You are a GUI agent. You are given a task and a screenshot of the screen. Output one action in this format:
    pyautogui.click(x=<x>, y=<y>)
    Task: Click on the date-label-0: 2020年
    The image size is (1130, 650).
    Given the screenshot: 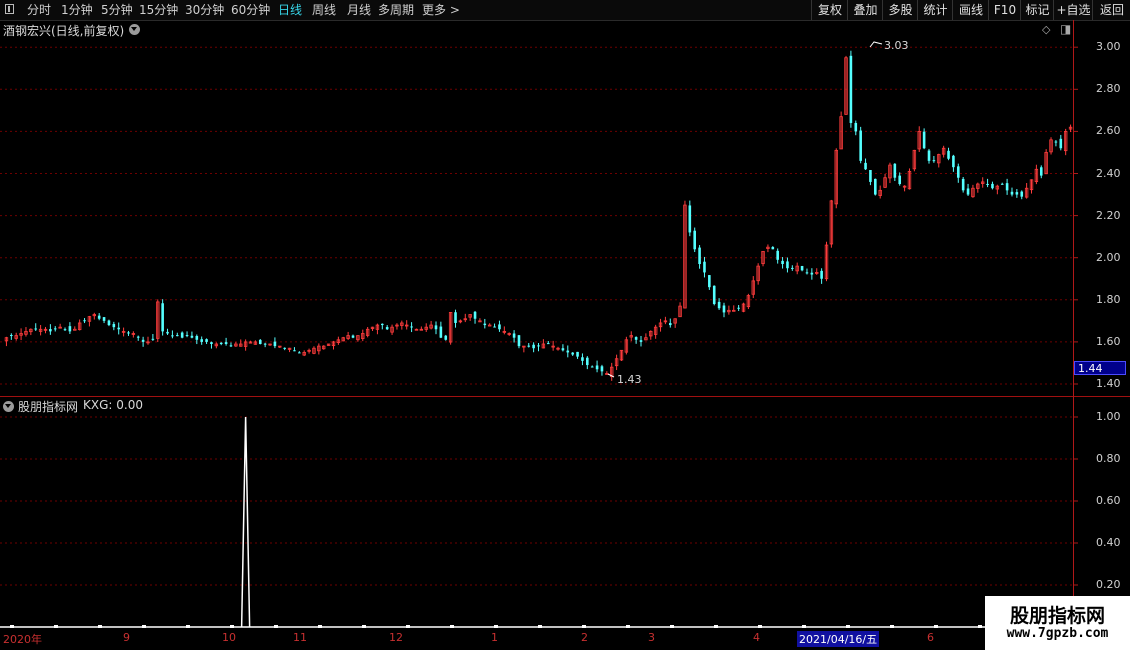 What is the action you would take?
    pyautogui.click(x=22, y=639)
    